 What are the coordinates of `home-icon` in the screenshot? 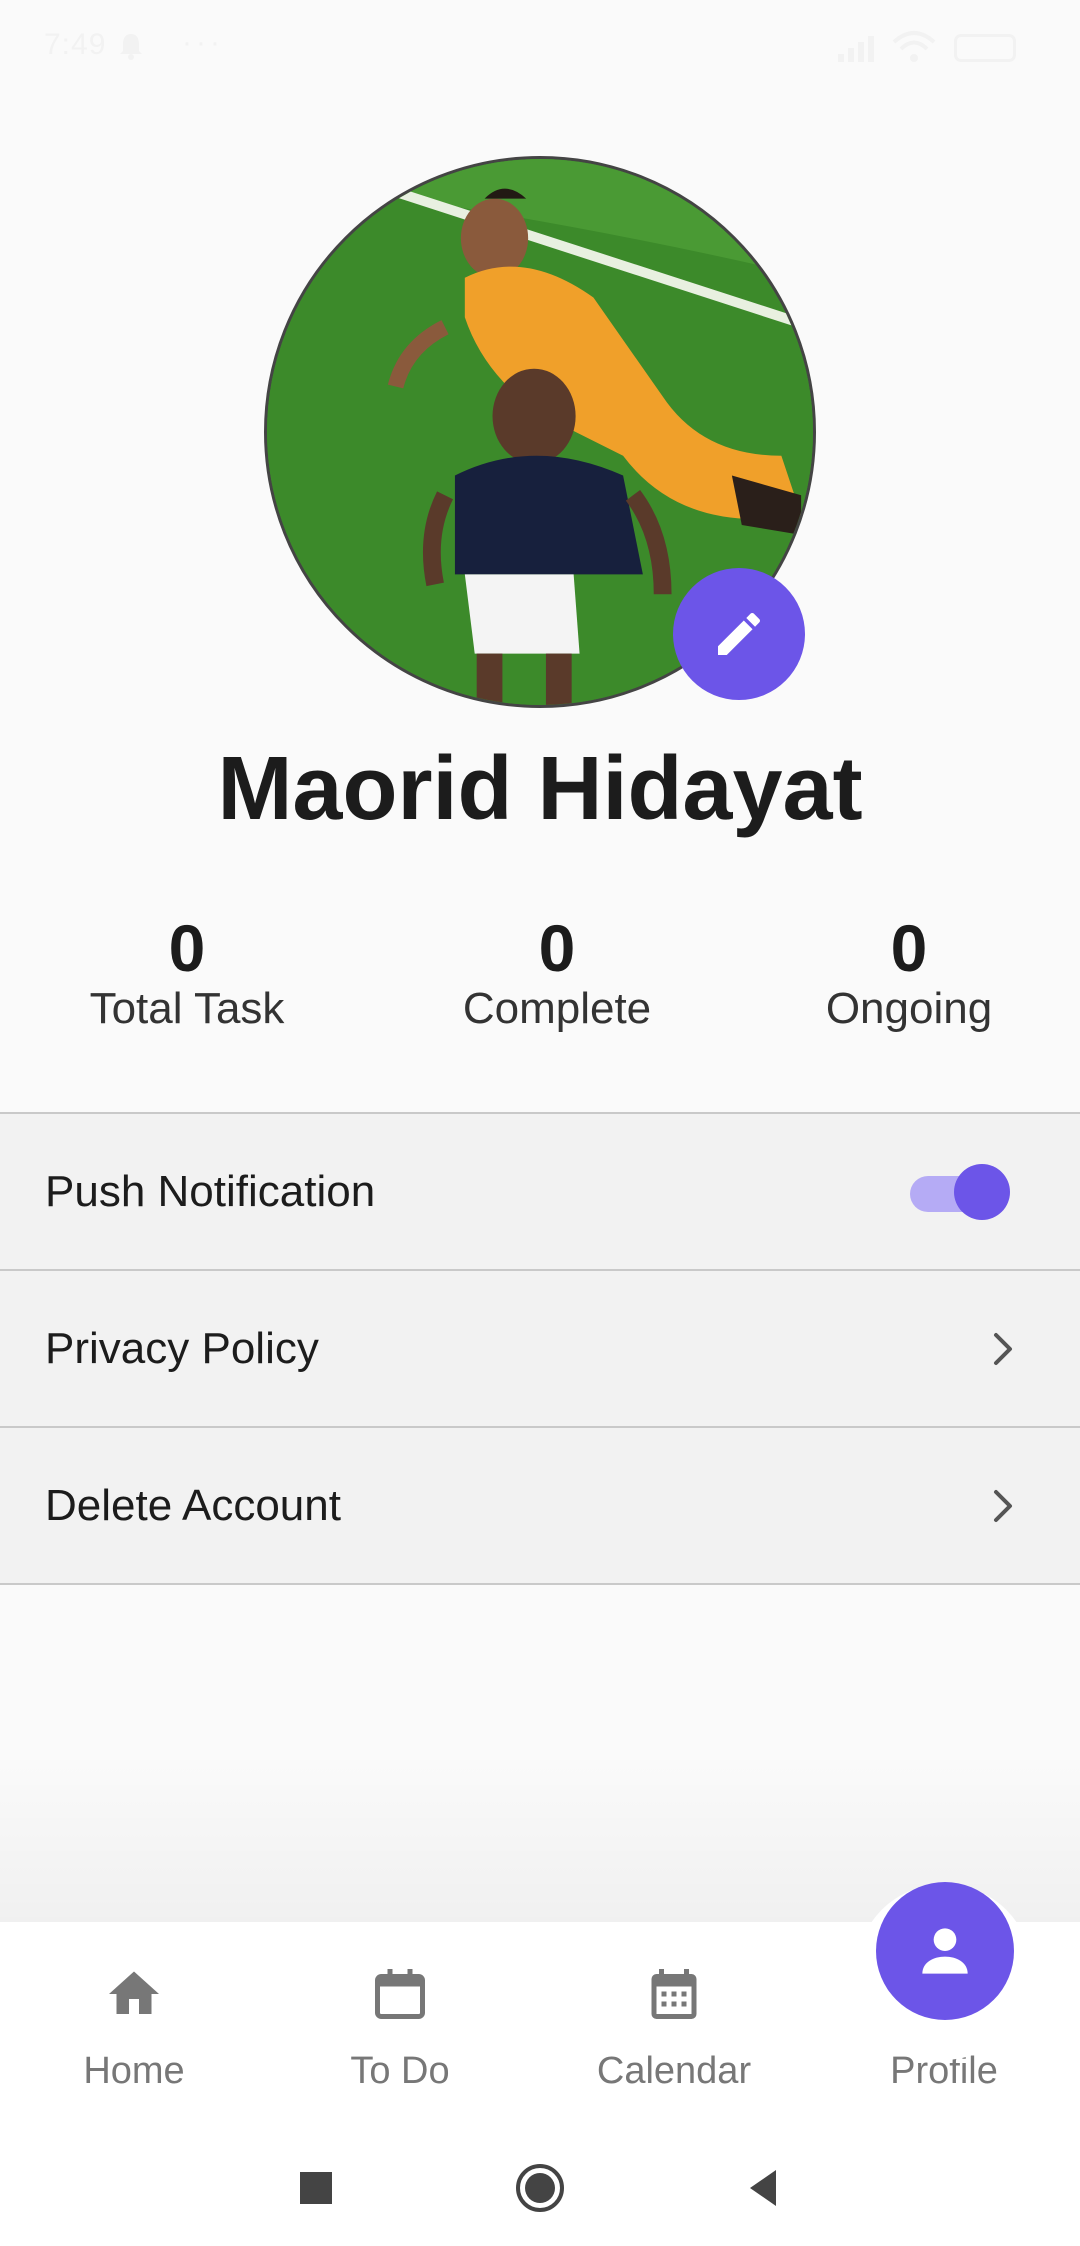 It's located at (134, 1992).